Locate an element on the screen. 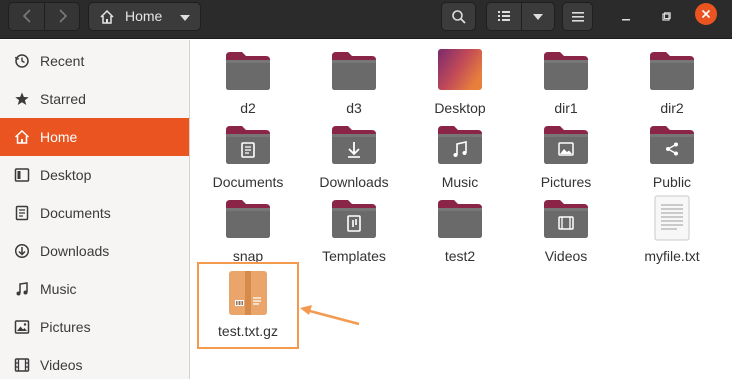  file-name-label: Documents is located at coordinates (248, 182).